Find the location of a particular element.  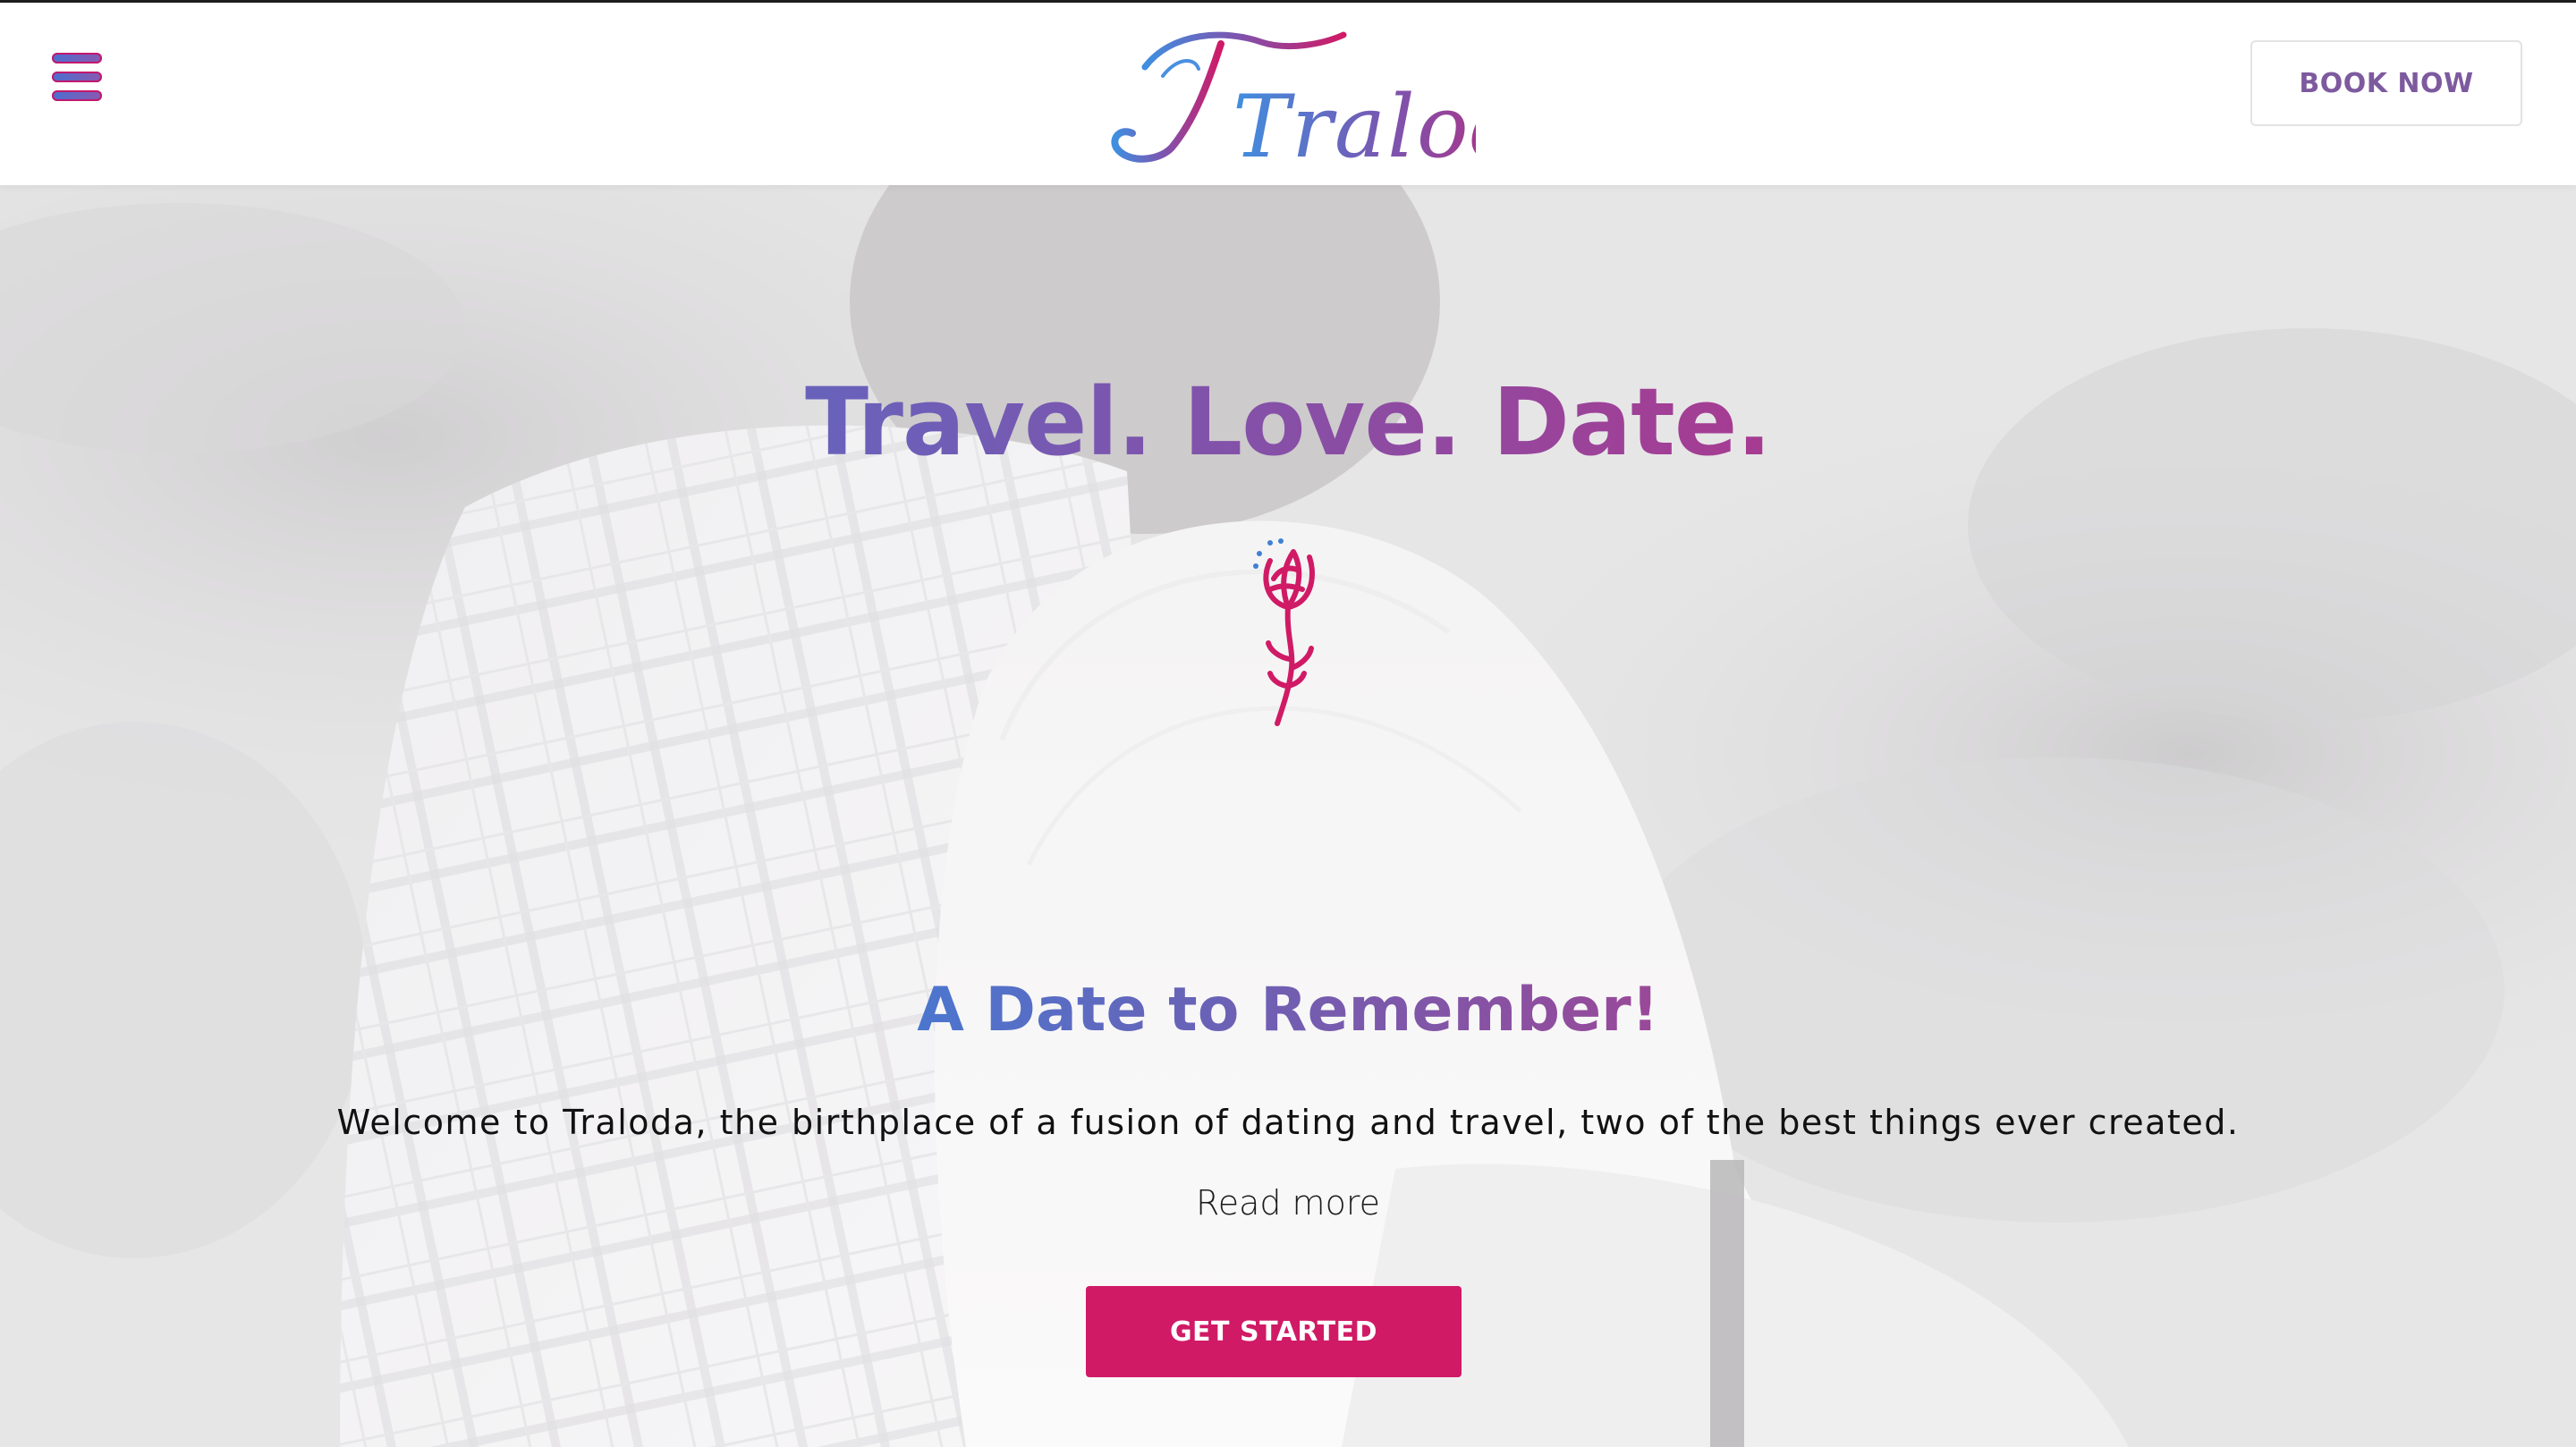

subheading-text: A Date to Remember! is located at coordinates (1288, 1010).